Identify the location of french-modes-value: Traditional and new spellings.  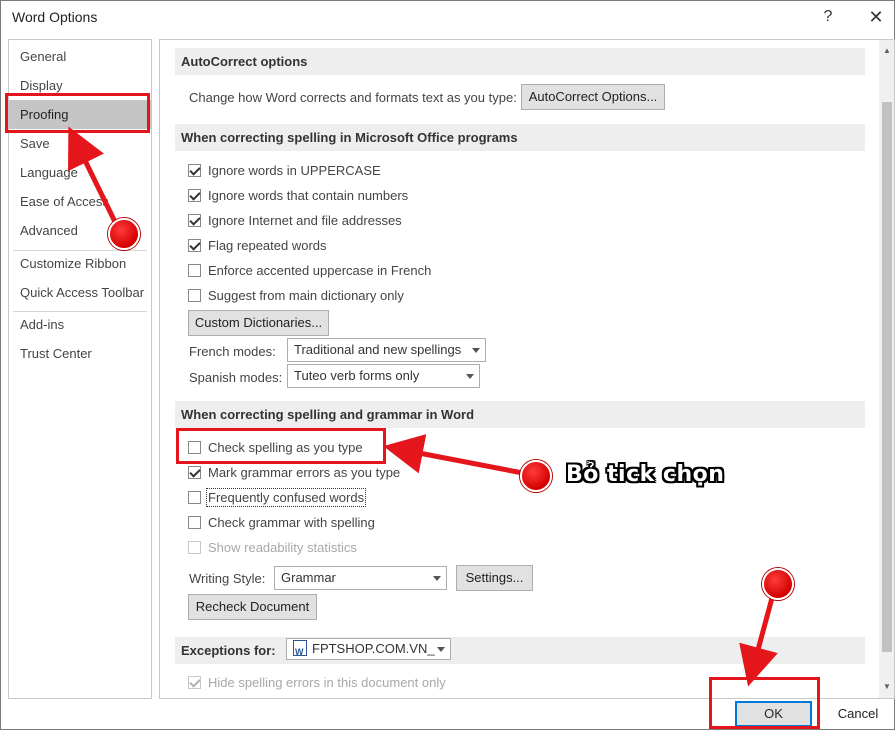
(378, 349).